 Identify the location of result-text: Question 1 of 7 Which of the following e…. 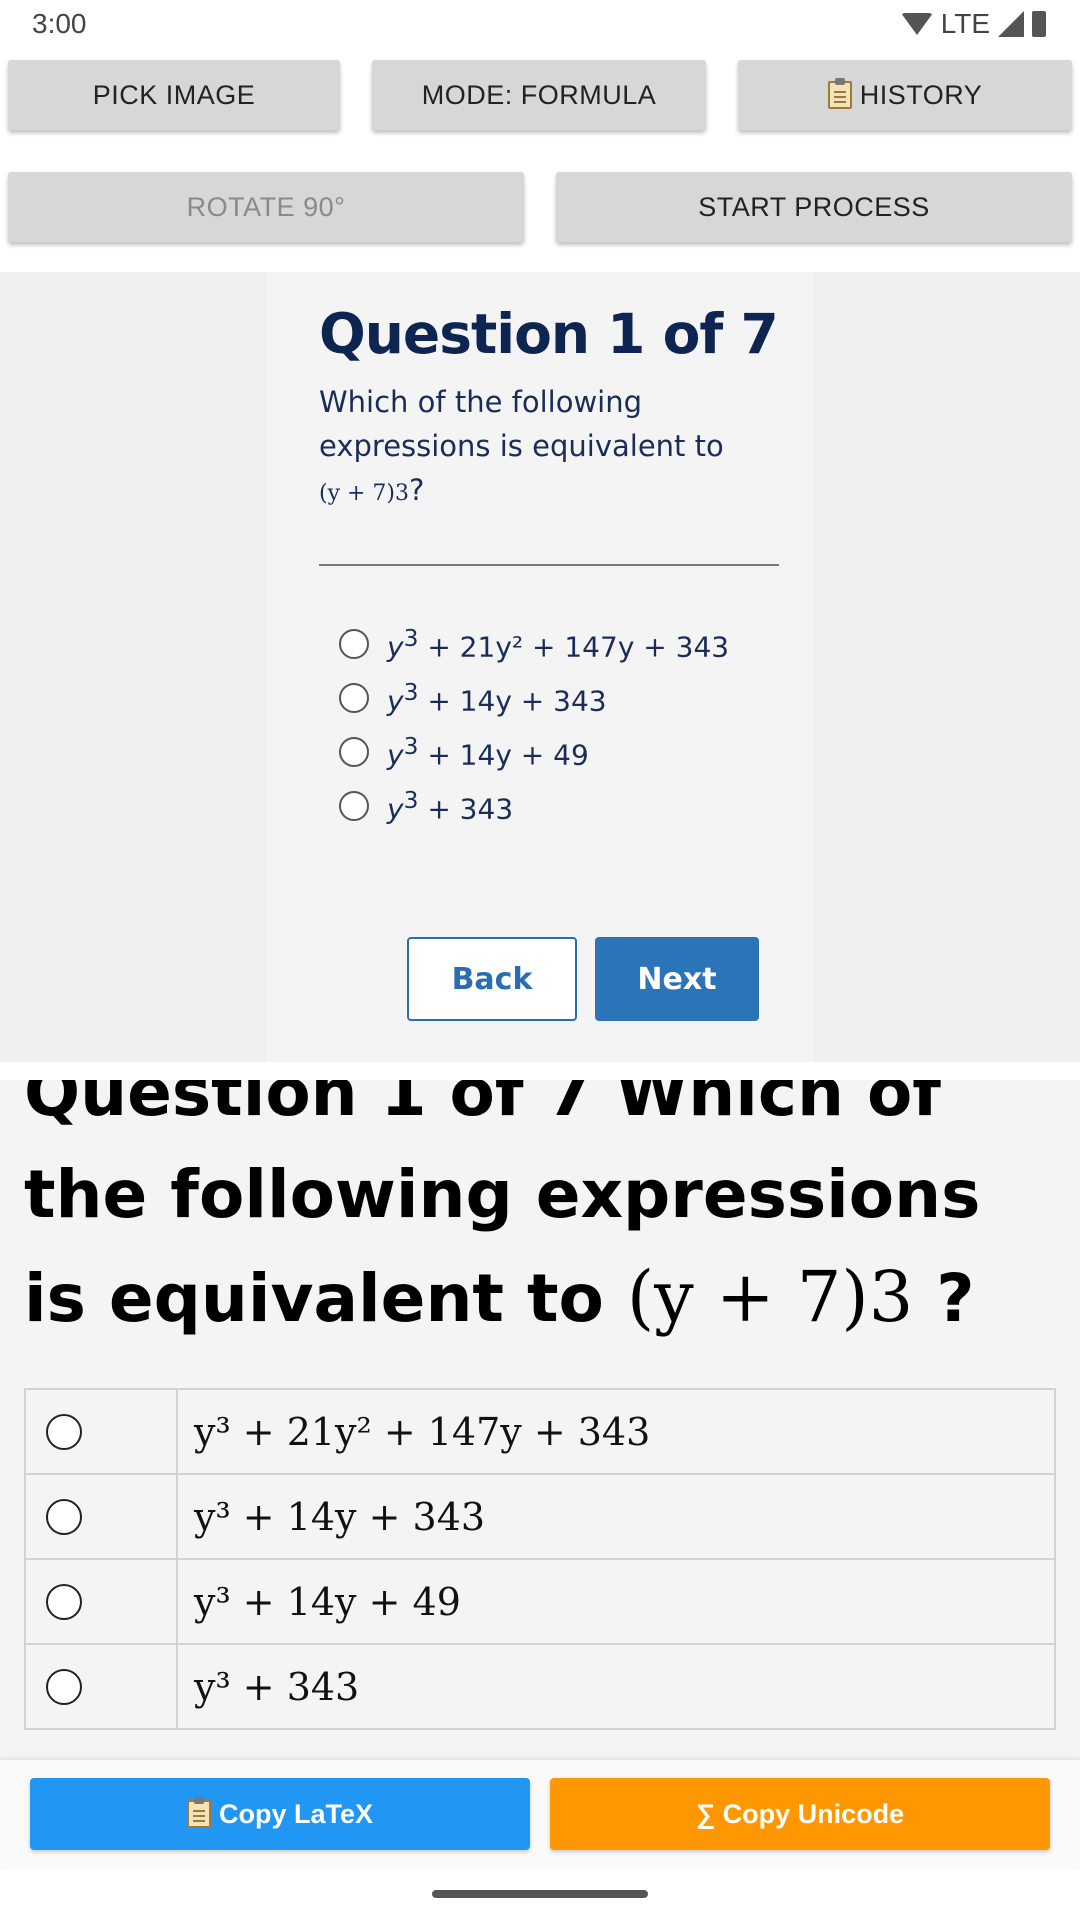
(534, 1215).